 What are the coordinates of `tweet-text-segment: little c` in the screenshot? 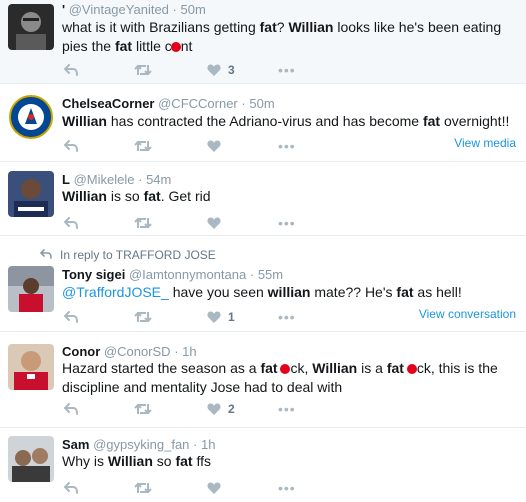 It's located at (152, 46).